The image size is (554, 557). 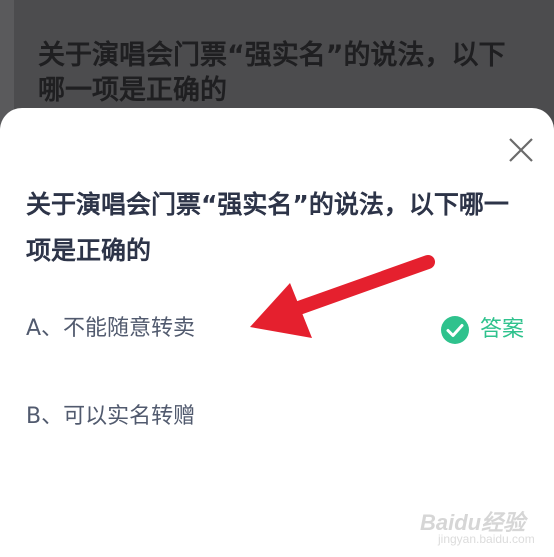 I want to click on question-title: 关于演唱会门票“强实名”的说法，以下哪一项是正确的, so click(x=267, y=227).